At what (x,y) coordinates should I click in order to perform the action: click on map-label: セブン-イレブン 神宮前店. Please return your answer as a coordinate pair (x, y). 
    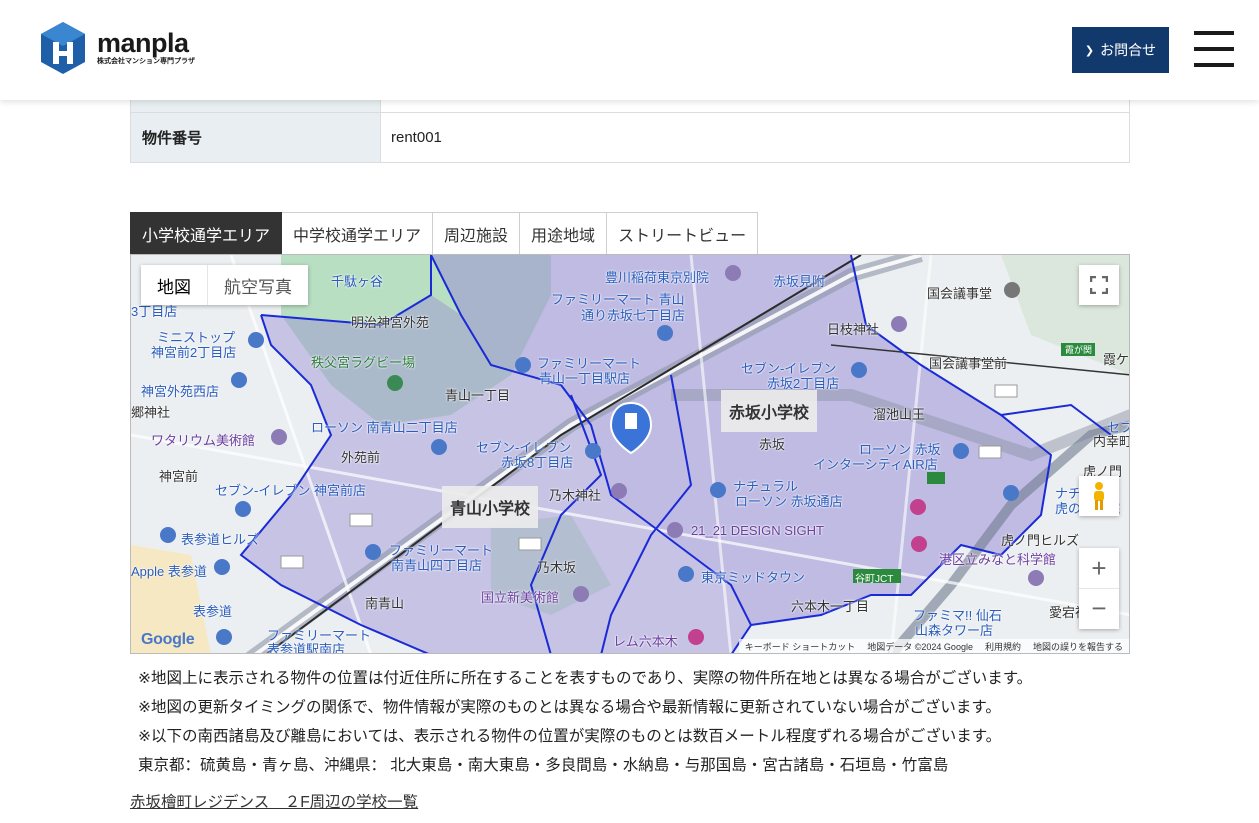
    Looking at the image, I should click on (290, 490).